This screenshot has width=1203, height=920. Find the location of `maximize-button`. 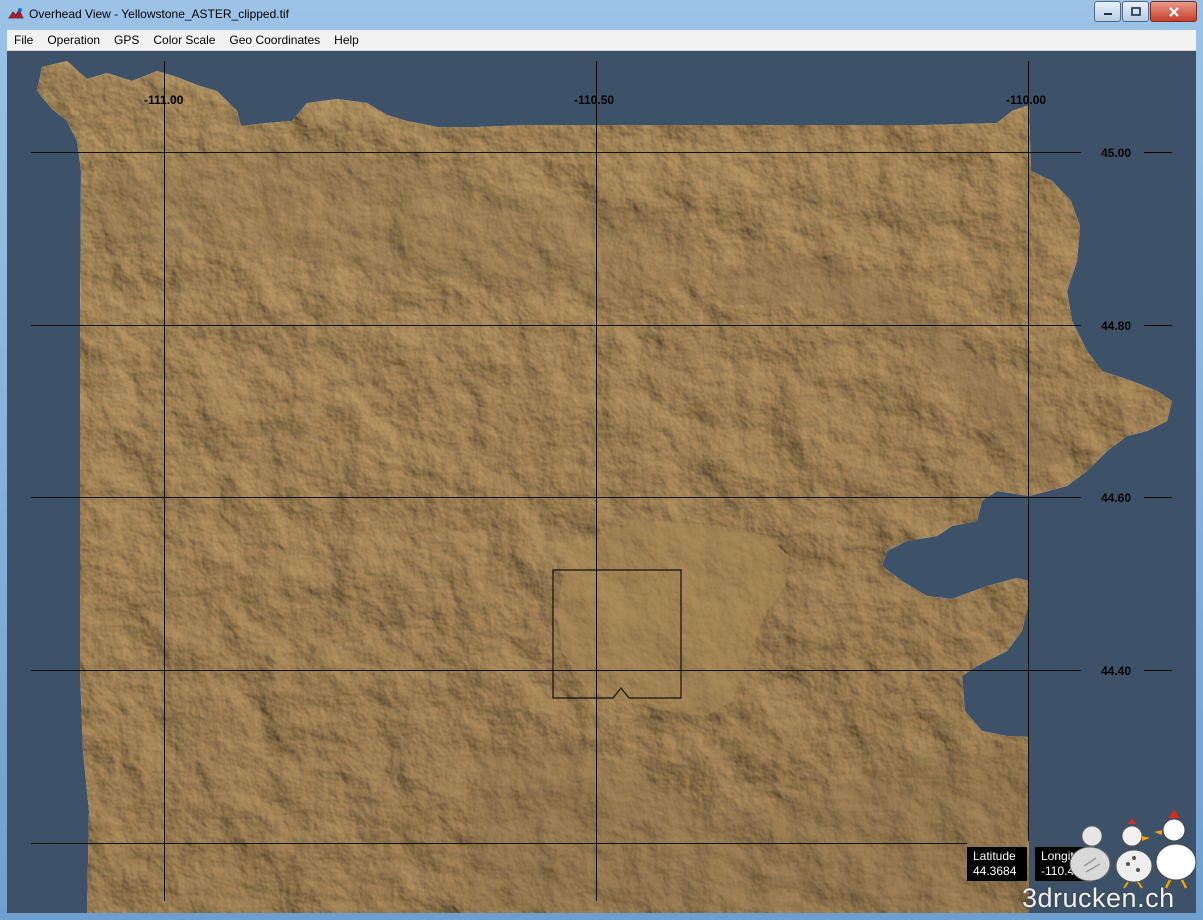

maximize-button is located at coordinates (1135, 11).